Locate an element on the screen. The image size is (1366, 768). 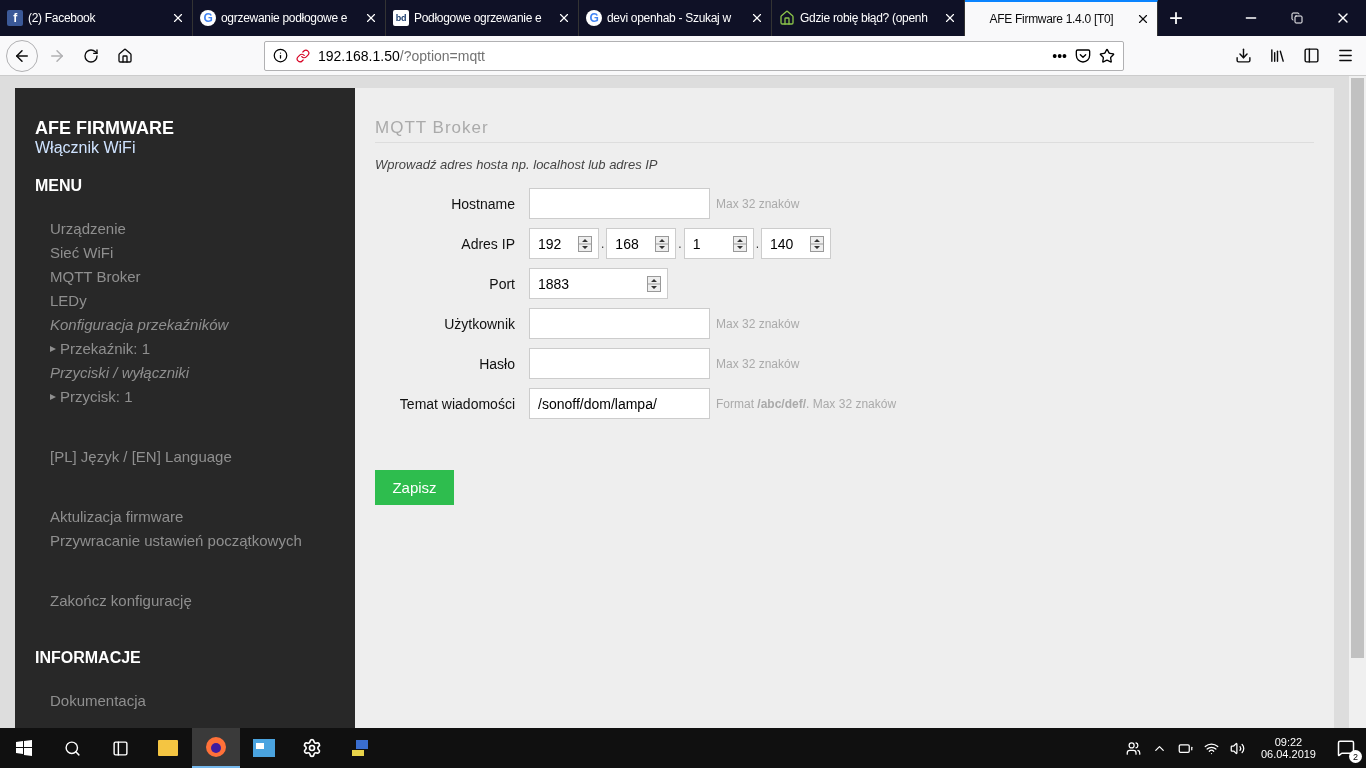
menu-link: Urządzenie is located at coordinates (192, 229).